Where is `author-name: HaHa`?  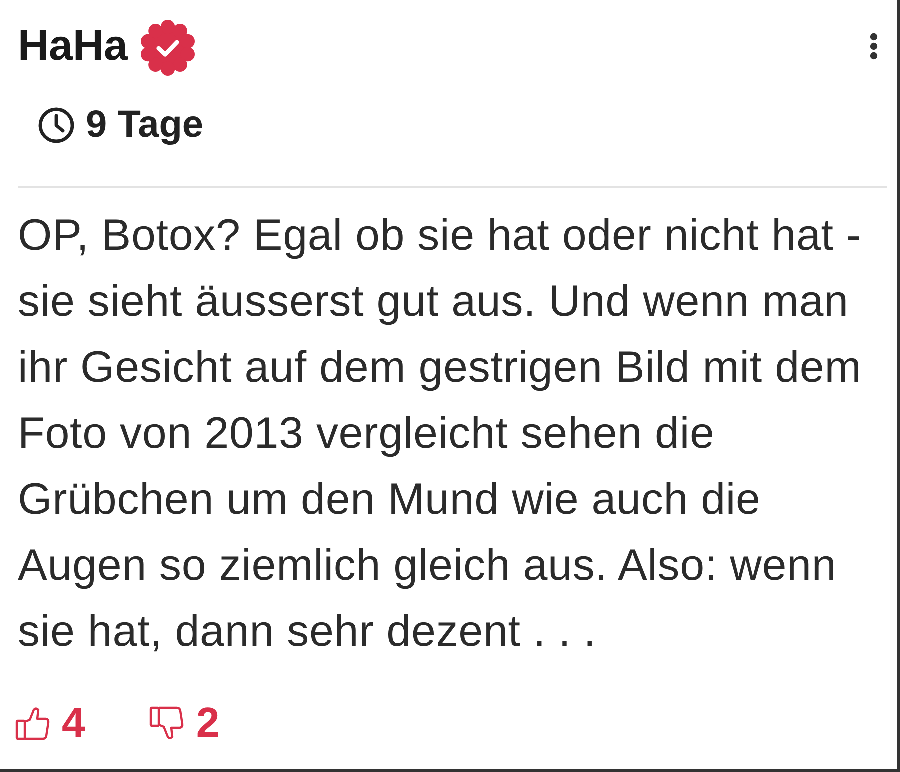
author-name: HaHa is located at coordinates (73, 46).